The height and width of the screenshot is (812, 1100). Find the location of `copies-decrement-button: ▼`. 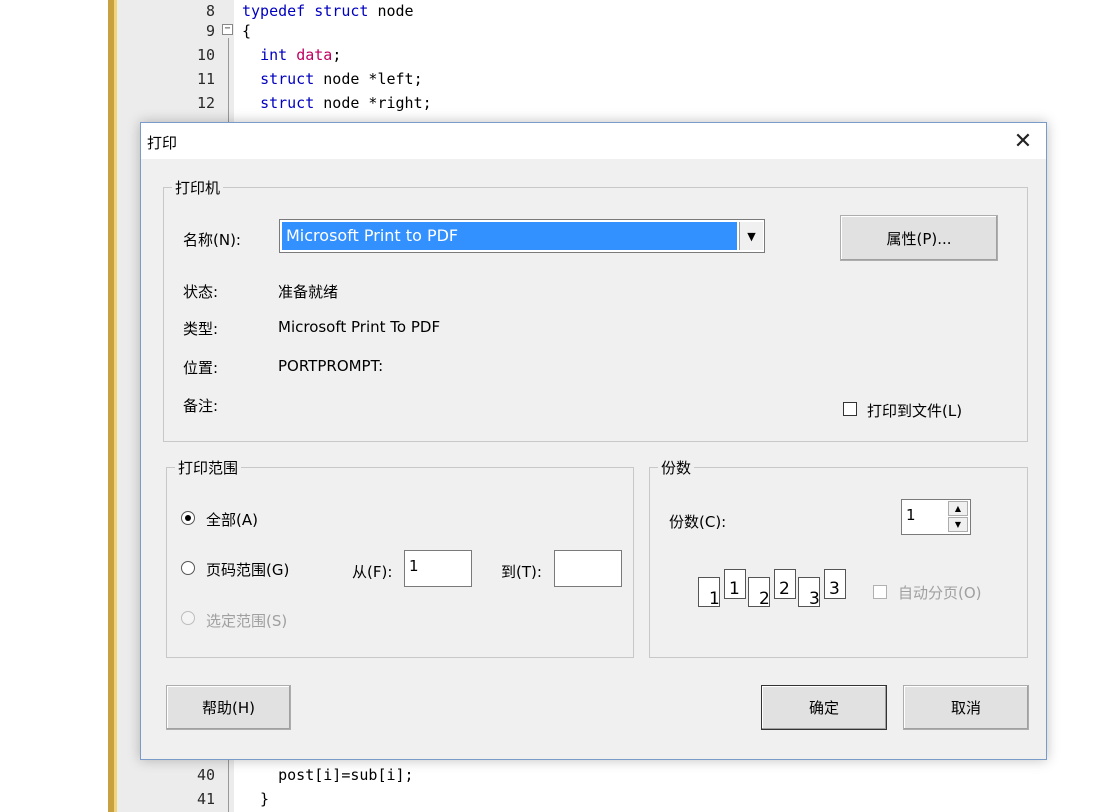

copies-decrement-button: ▼ is located at coordinates (958, 524).